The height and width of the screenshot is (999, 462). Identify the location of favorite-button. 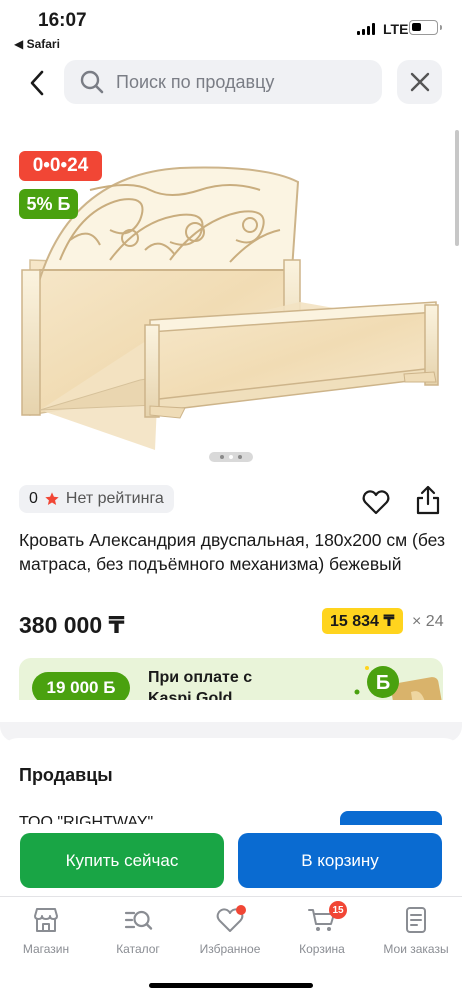
(376, 502).